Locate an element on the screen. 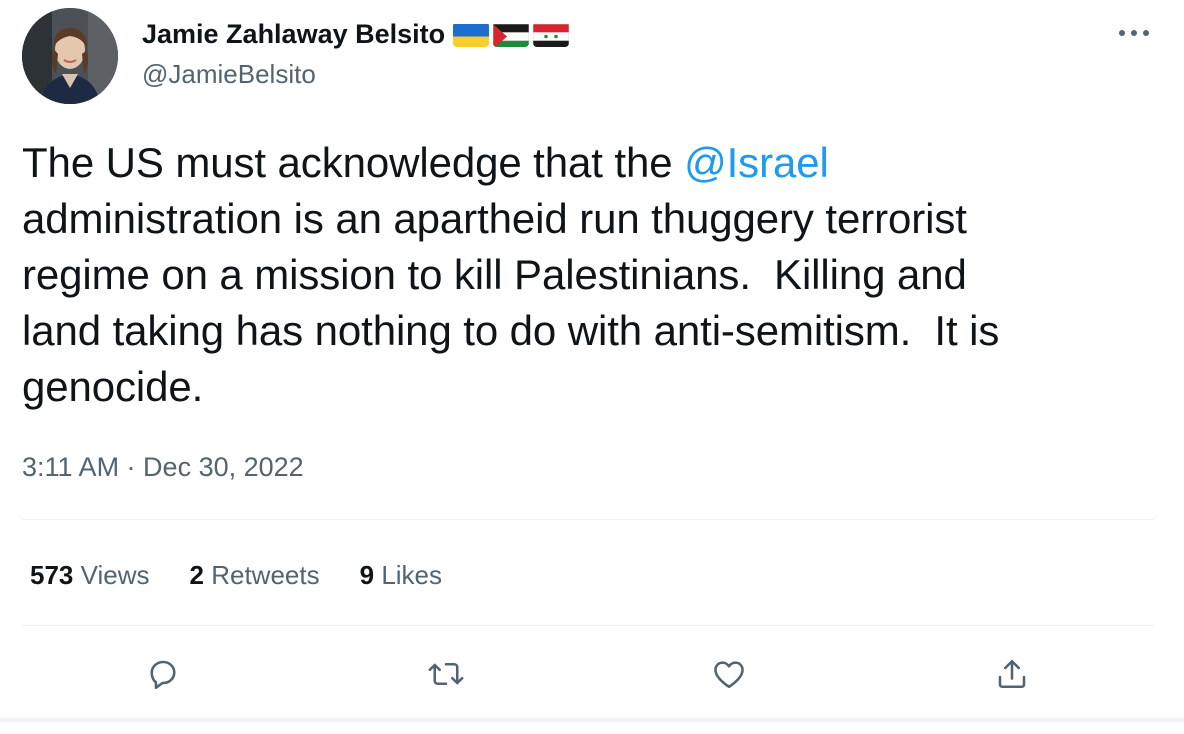 The width and height of the screenshot is (1184, 734). tweet-stats: 573 Views 2 Retweets 9 Likes is located at coordinates (236, 575).